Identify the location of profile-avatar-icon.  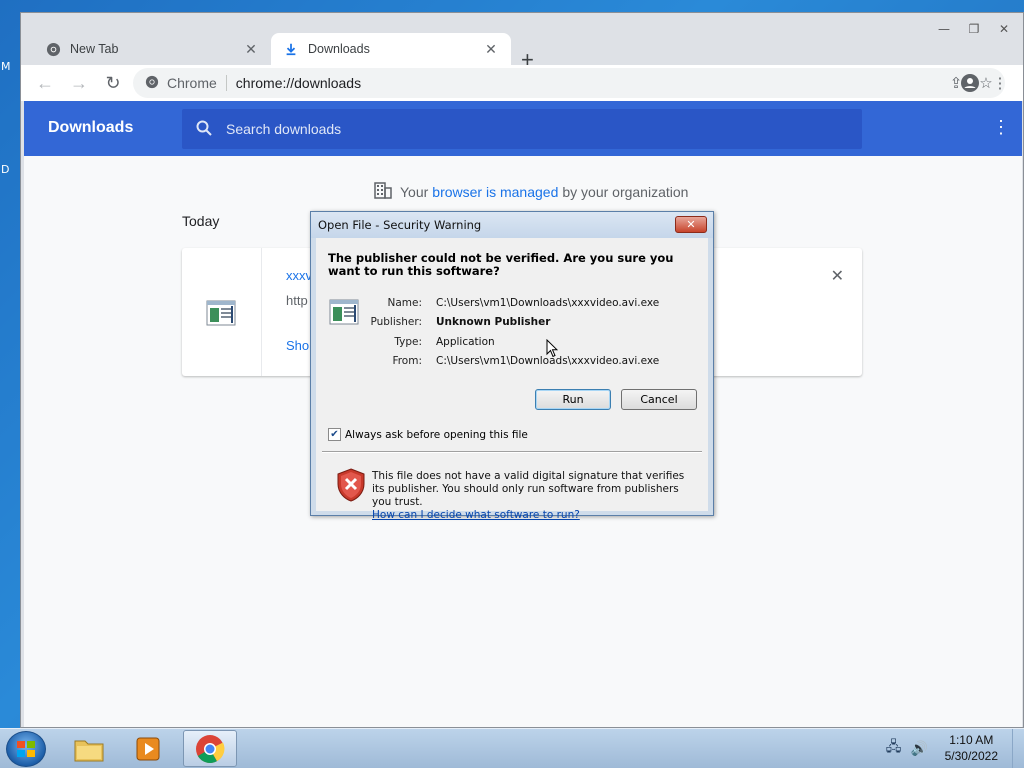
(970, 83).